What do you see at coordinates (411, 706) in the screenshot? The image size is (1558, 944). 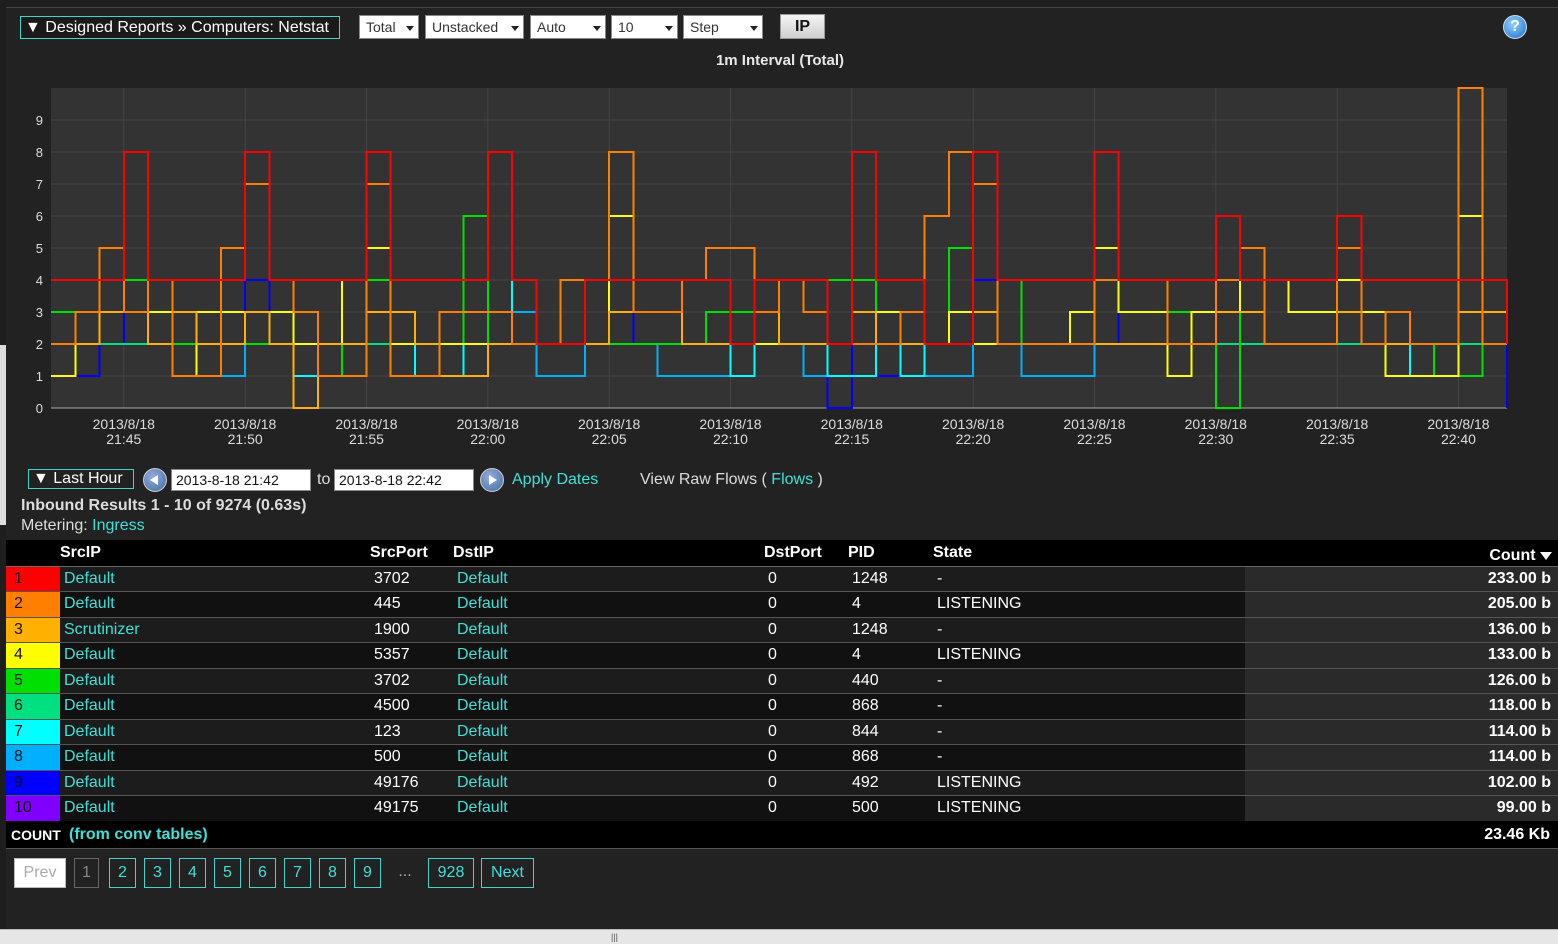 I see `cell-srcport: 4500` at bounding box center [411, 706].